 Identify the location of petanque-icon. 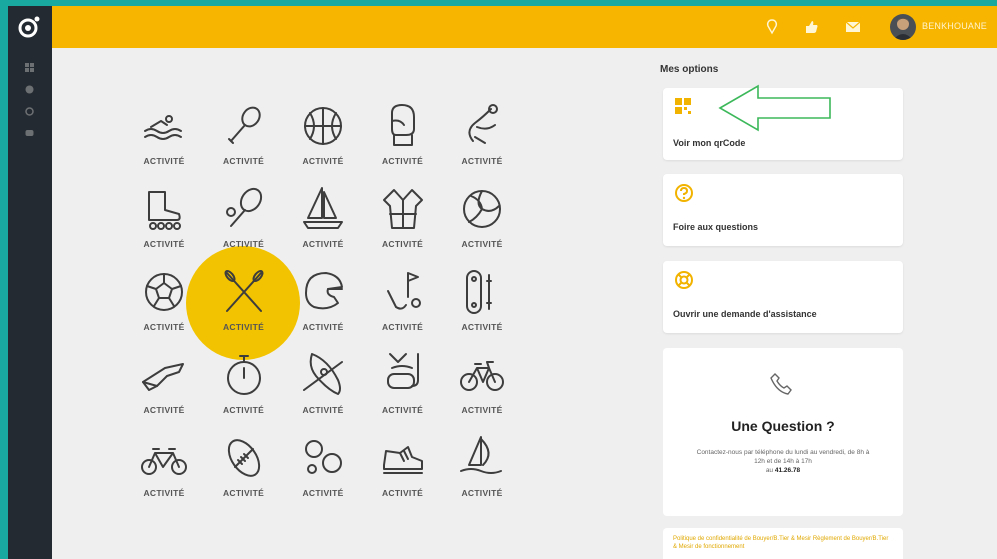
(323, 457).